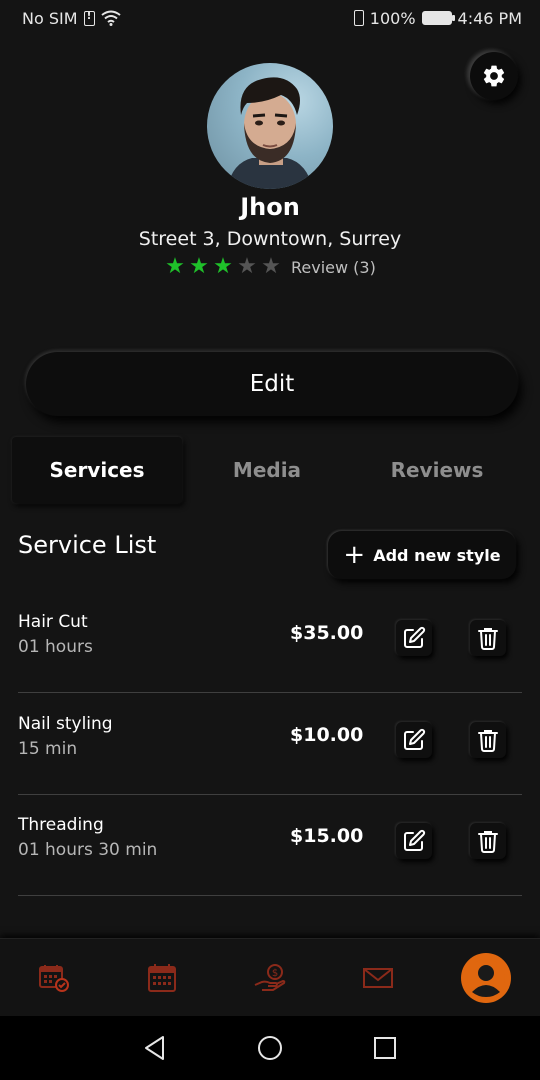  What do you see at coordinates (270, 744) in the screenshot?
I see `service-row: Nail styling 15 min $10.00` at bounding box center [270, 744].